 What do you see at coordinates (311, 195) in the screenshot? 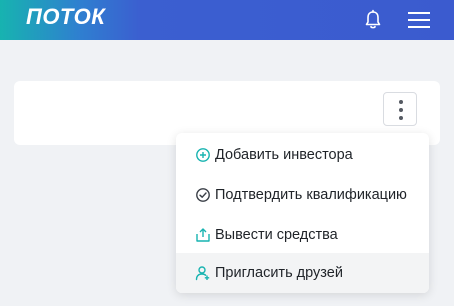
I see `menu-item-label: Подтвердить квалификацию` at bounding box center [311, 195].